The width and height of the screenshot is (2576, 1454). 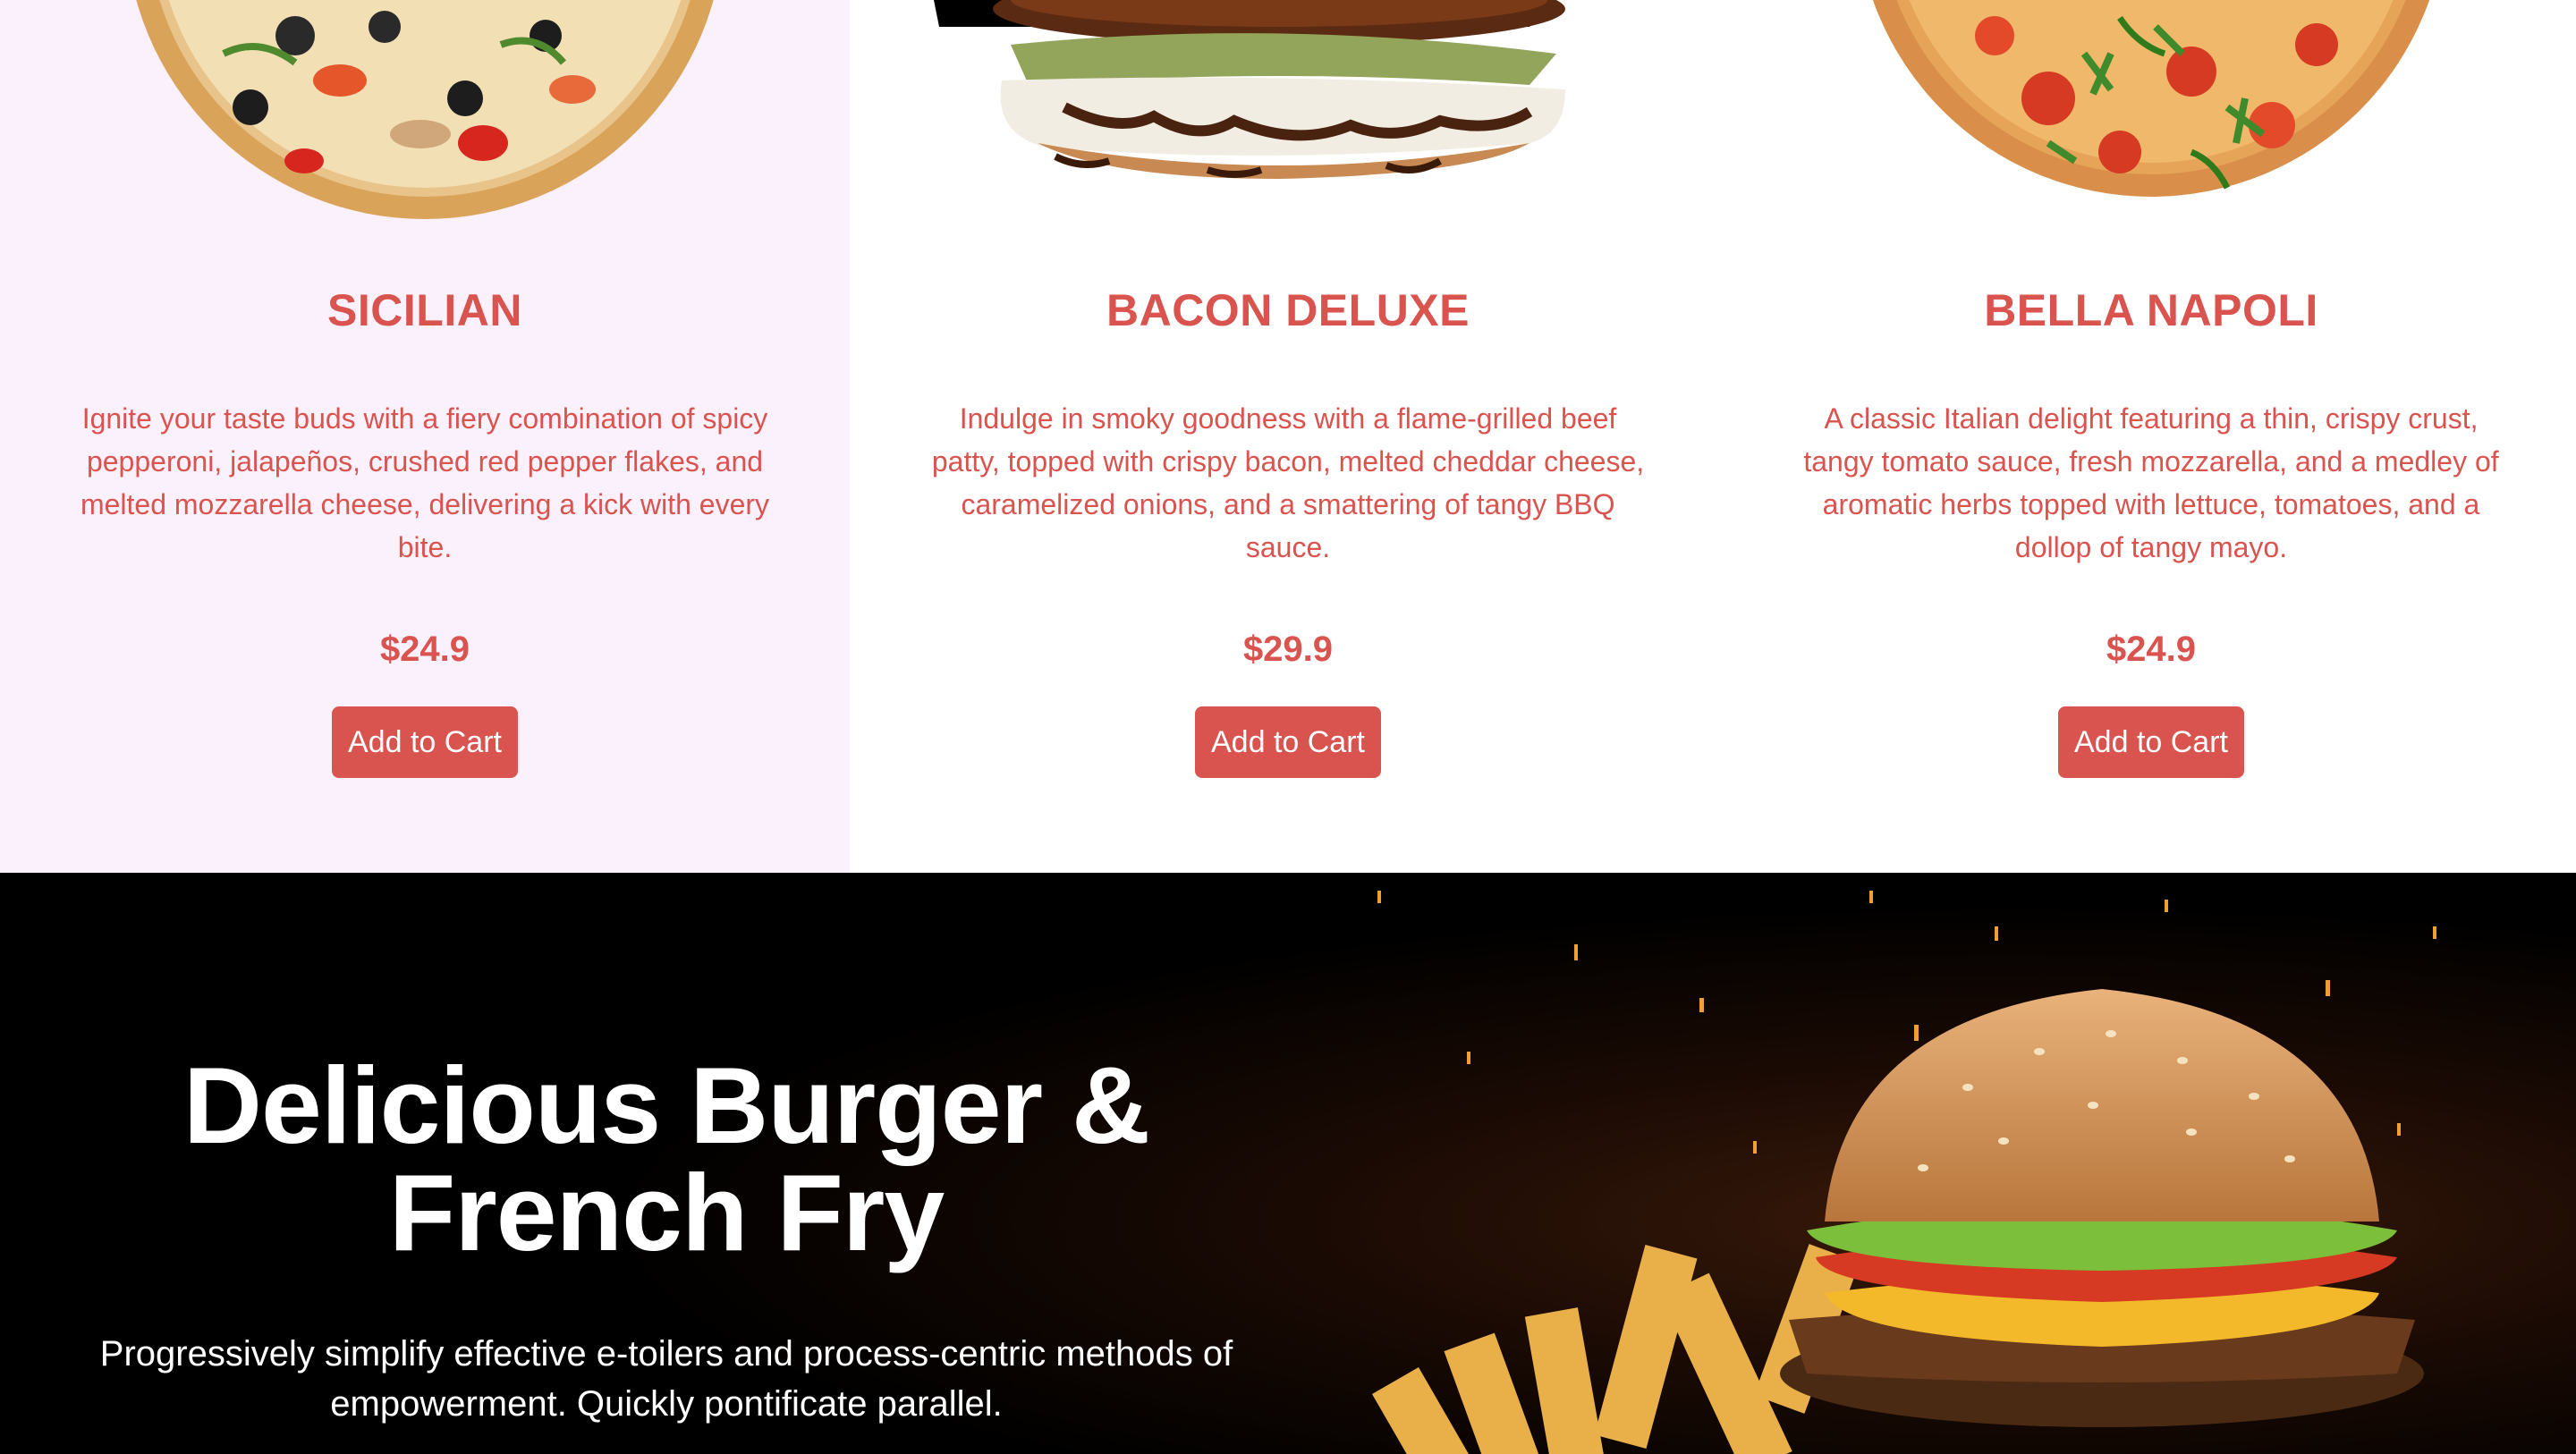 I want to click on hero-title: Delicious Burger & French Fry, so click(x=666, y=1159).